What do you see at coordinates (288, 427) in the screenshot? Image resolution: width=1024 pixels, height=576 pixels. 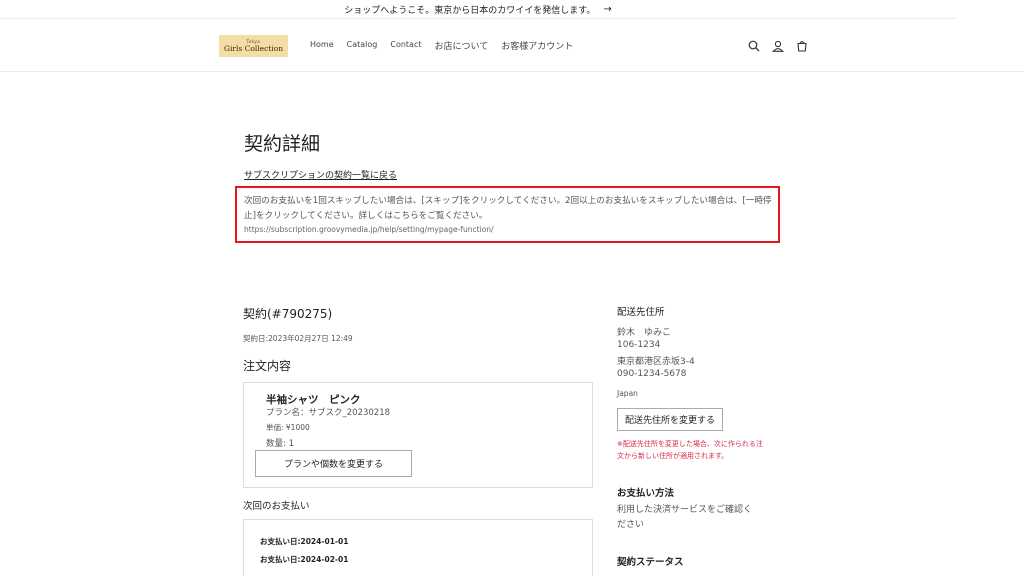 I see `unit-price: 単価: ¥1000` at bounding box center [288, 427].